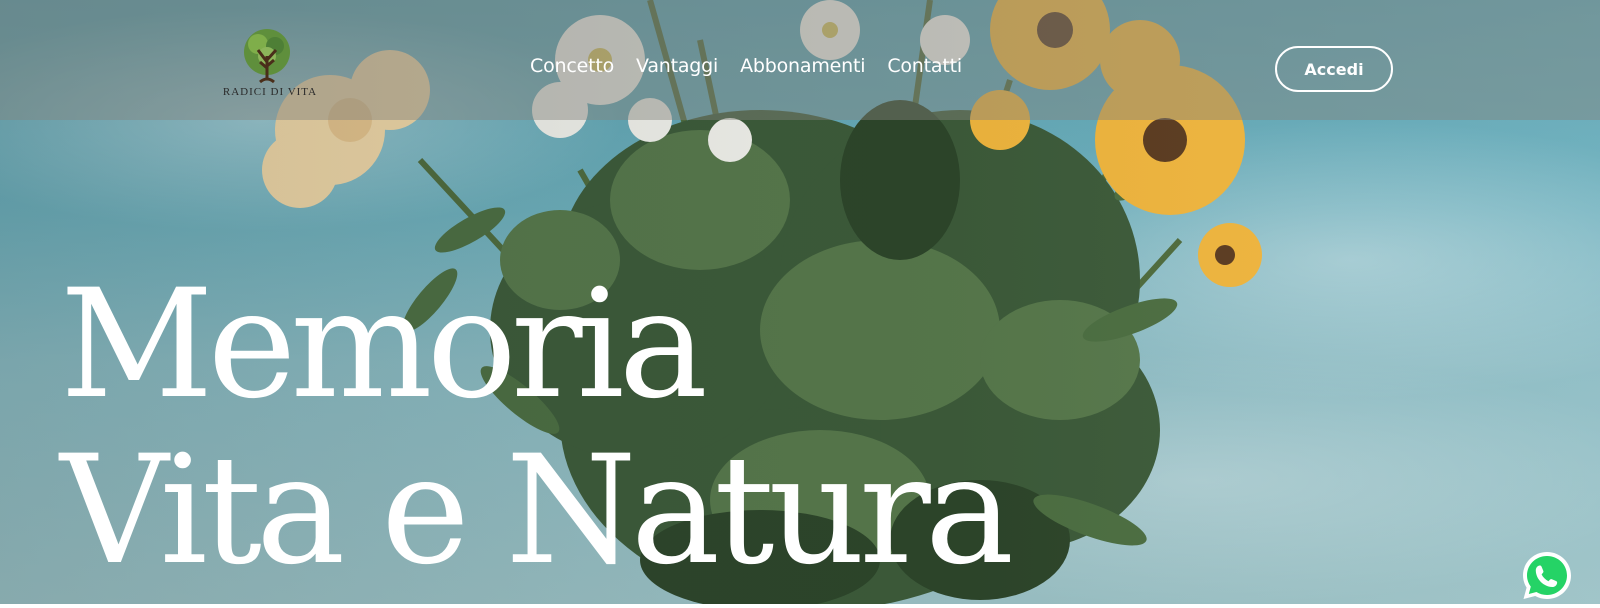 This screenshot has height=608, width=1600. Describe the element at coordinates (802, 66) in the screenshot. I see `nav-item-abbonamenti: Abbonamenti` at that location.